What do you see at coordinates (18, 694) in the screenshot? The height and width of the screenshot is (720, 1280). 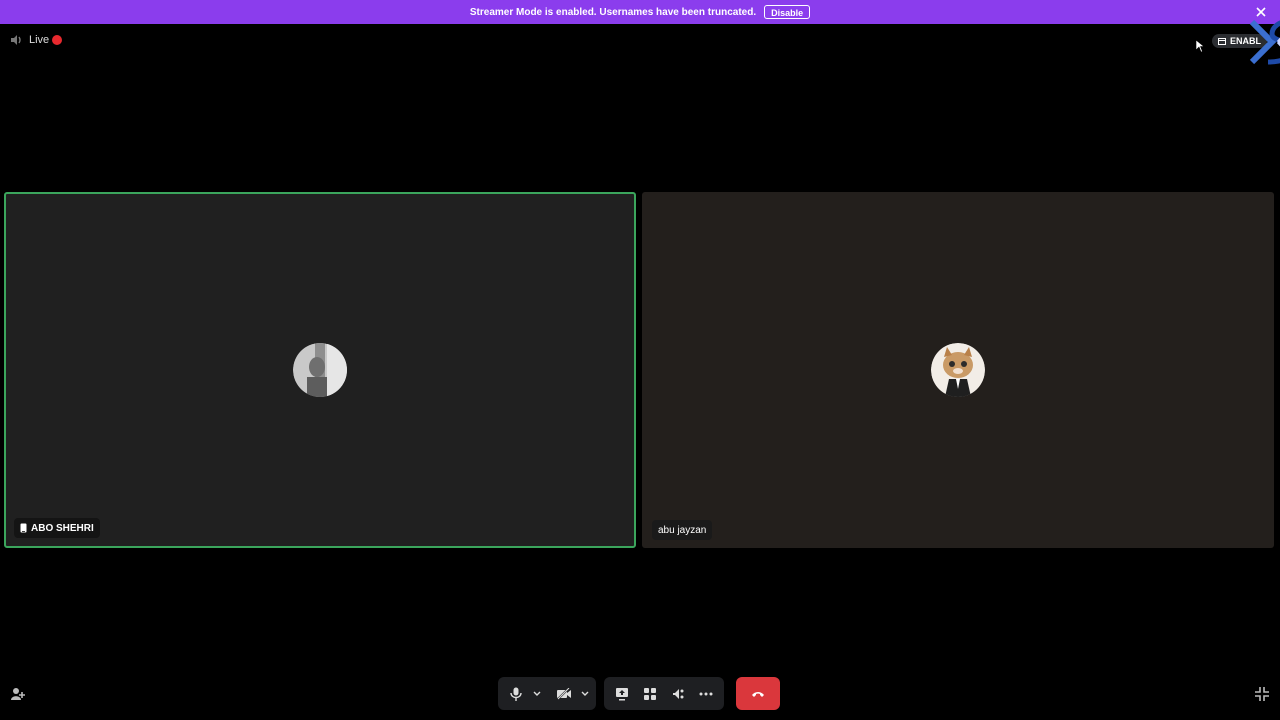 I see `add-people-icon` at bounding box center [18, 694].